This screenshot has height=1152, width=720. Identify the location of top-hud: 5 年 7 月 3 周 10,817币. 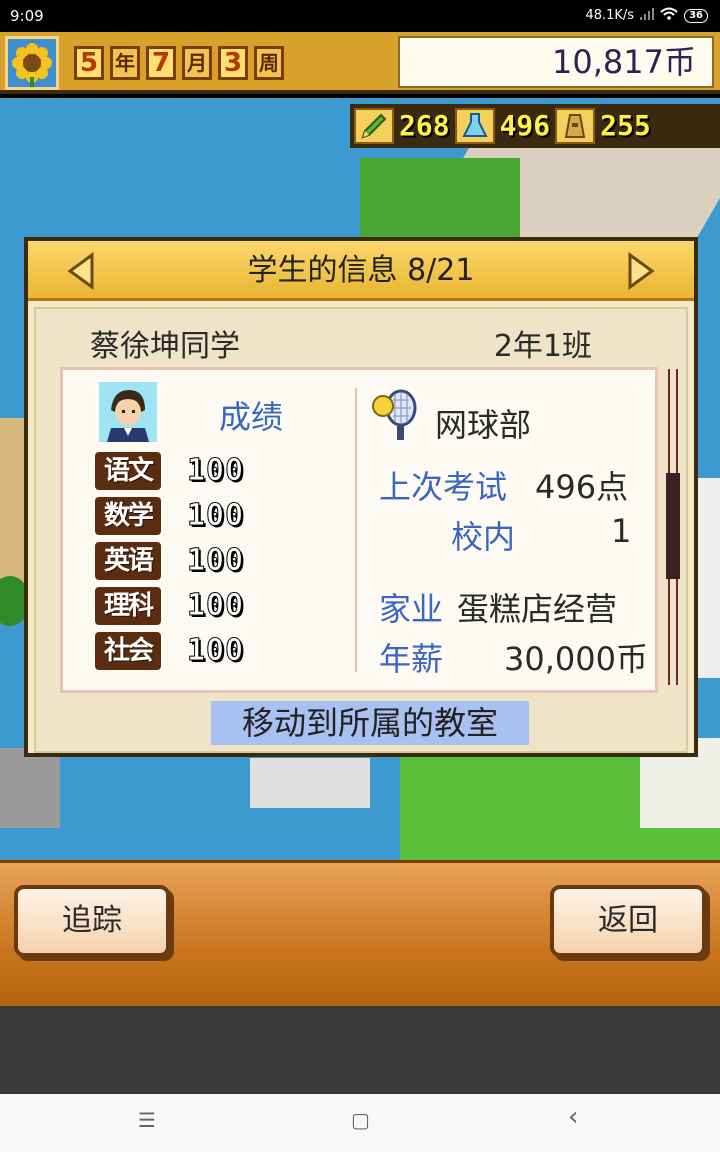
(360, 63).